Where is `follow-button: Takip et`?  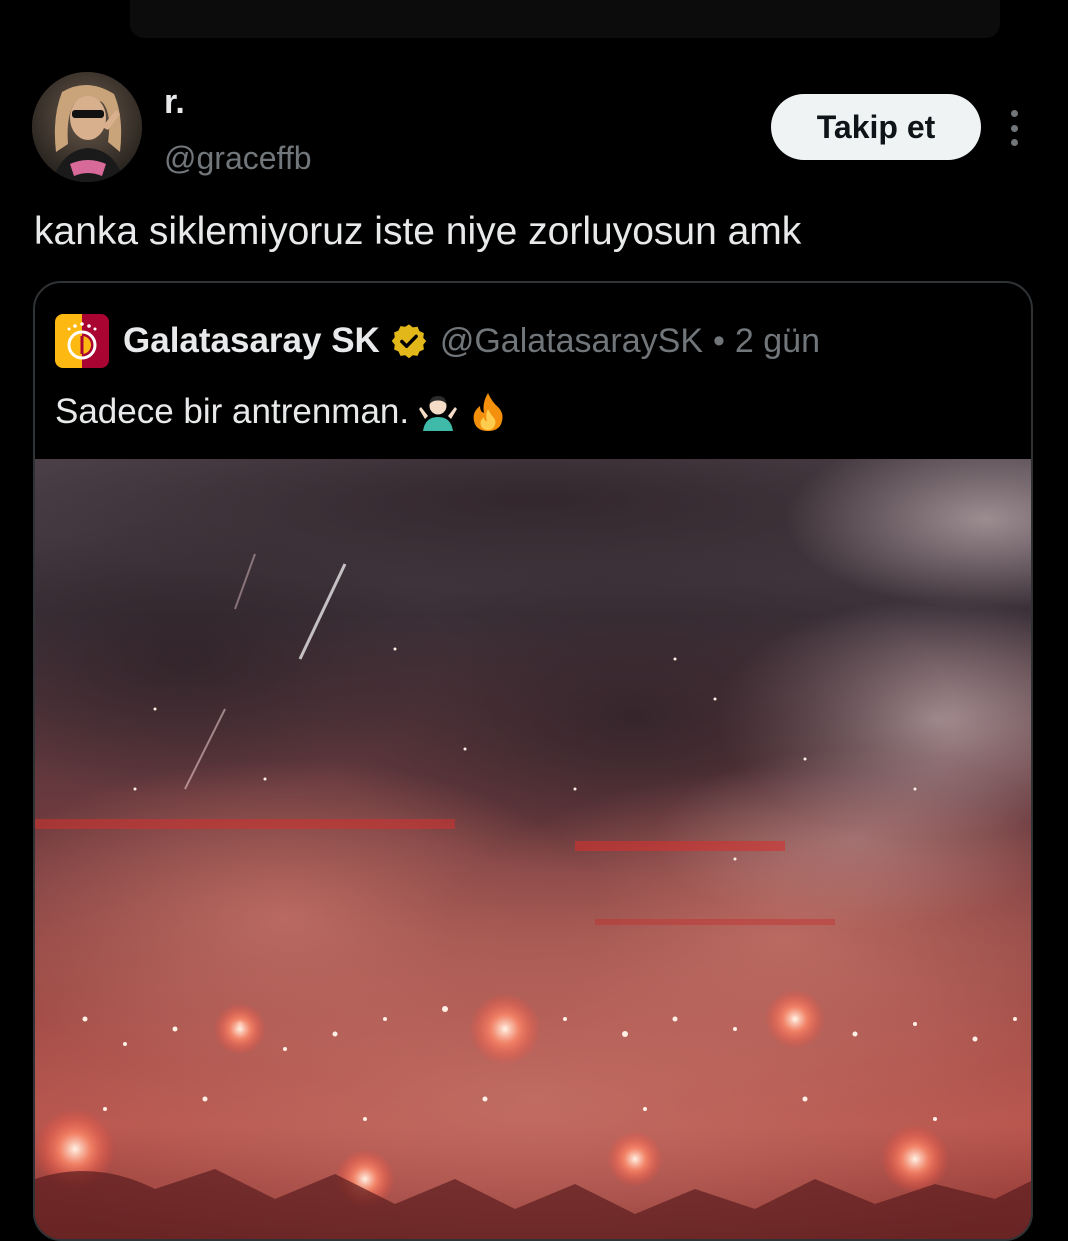 follow-button: Takip et is located at coordinates (876, 127).